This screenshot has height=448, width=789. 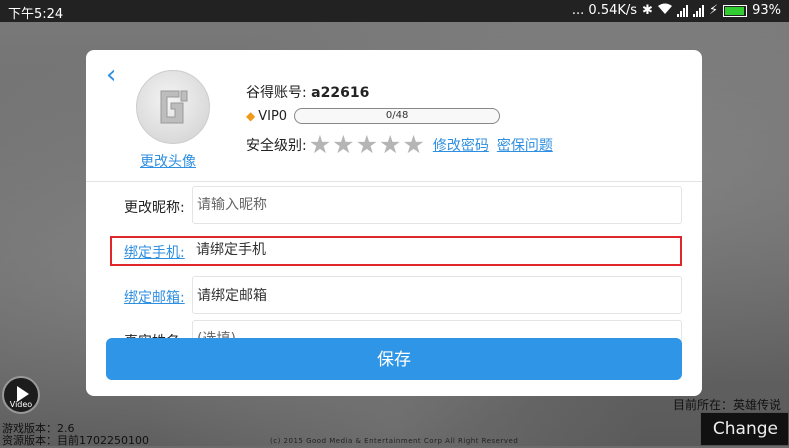 I want to click on battery-percent: 93%, so click(x=766, y=10).